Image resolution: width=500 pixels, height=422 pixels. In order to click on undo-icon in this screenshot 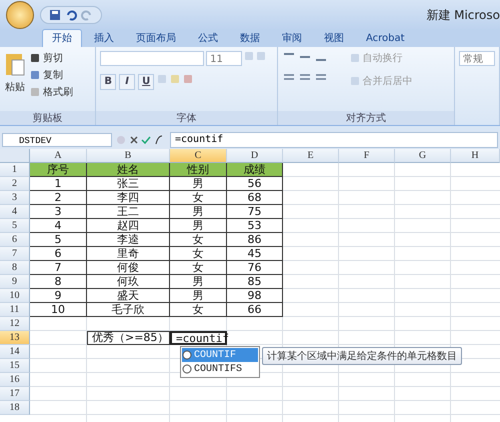, I will do `click(71, 15)`.